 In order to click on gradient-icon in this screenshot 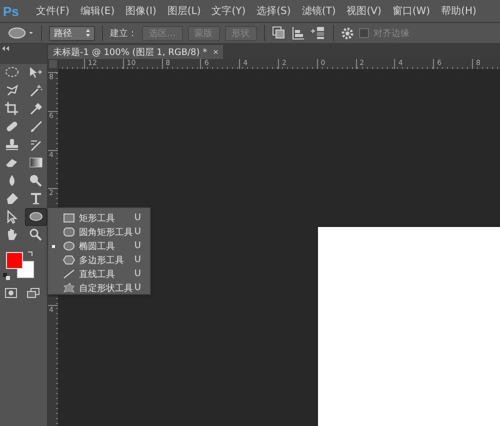, I will do `click(36, 163)`.